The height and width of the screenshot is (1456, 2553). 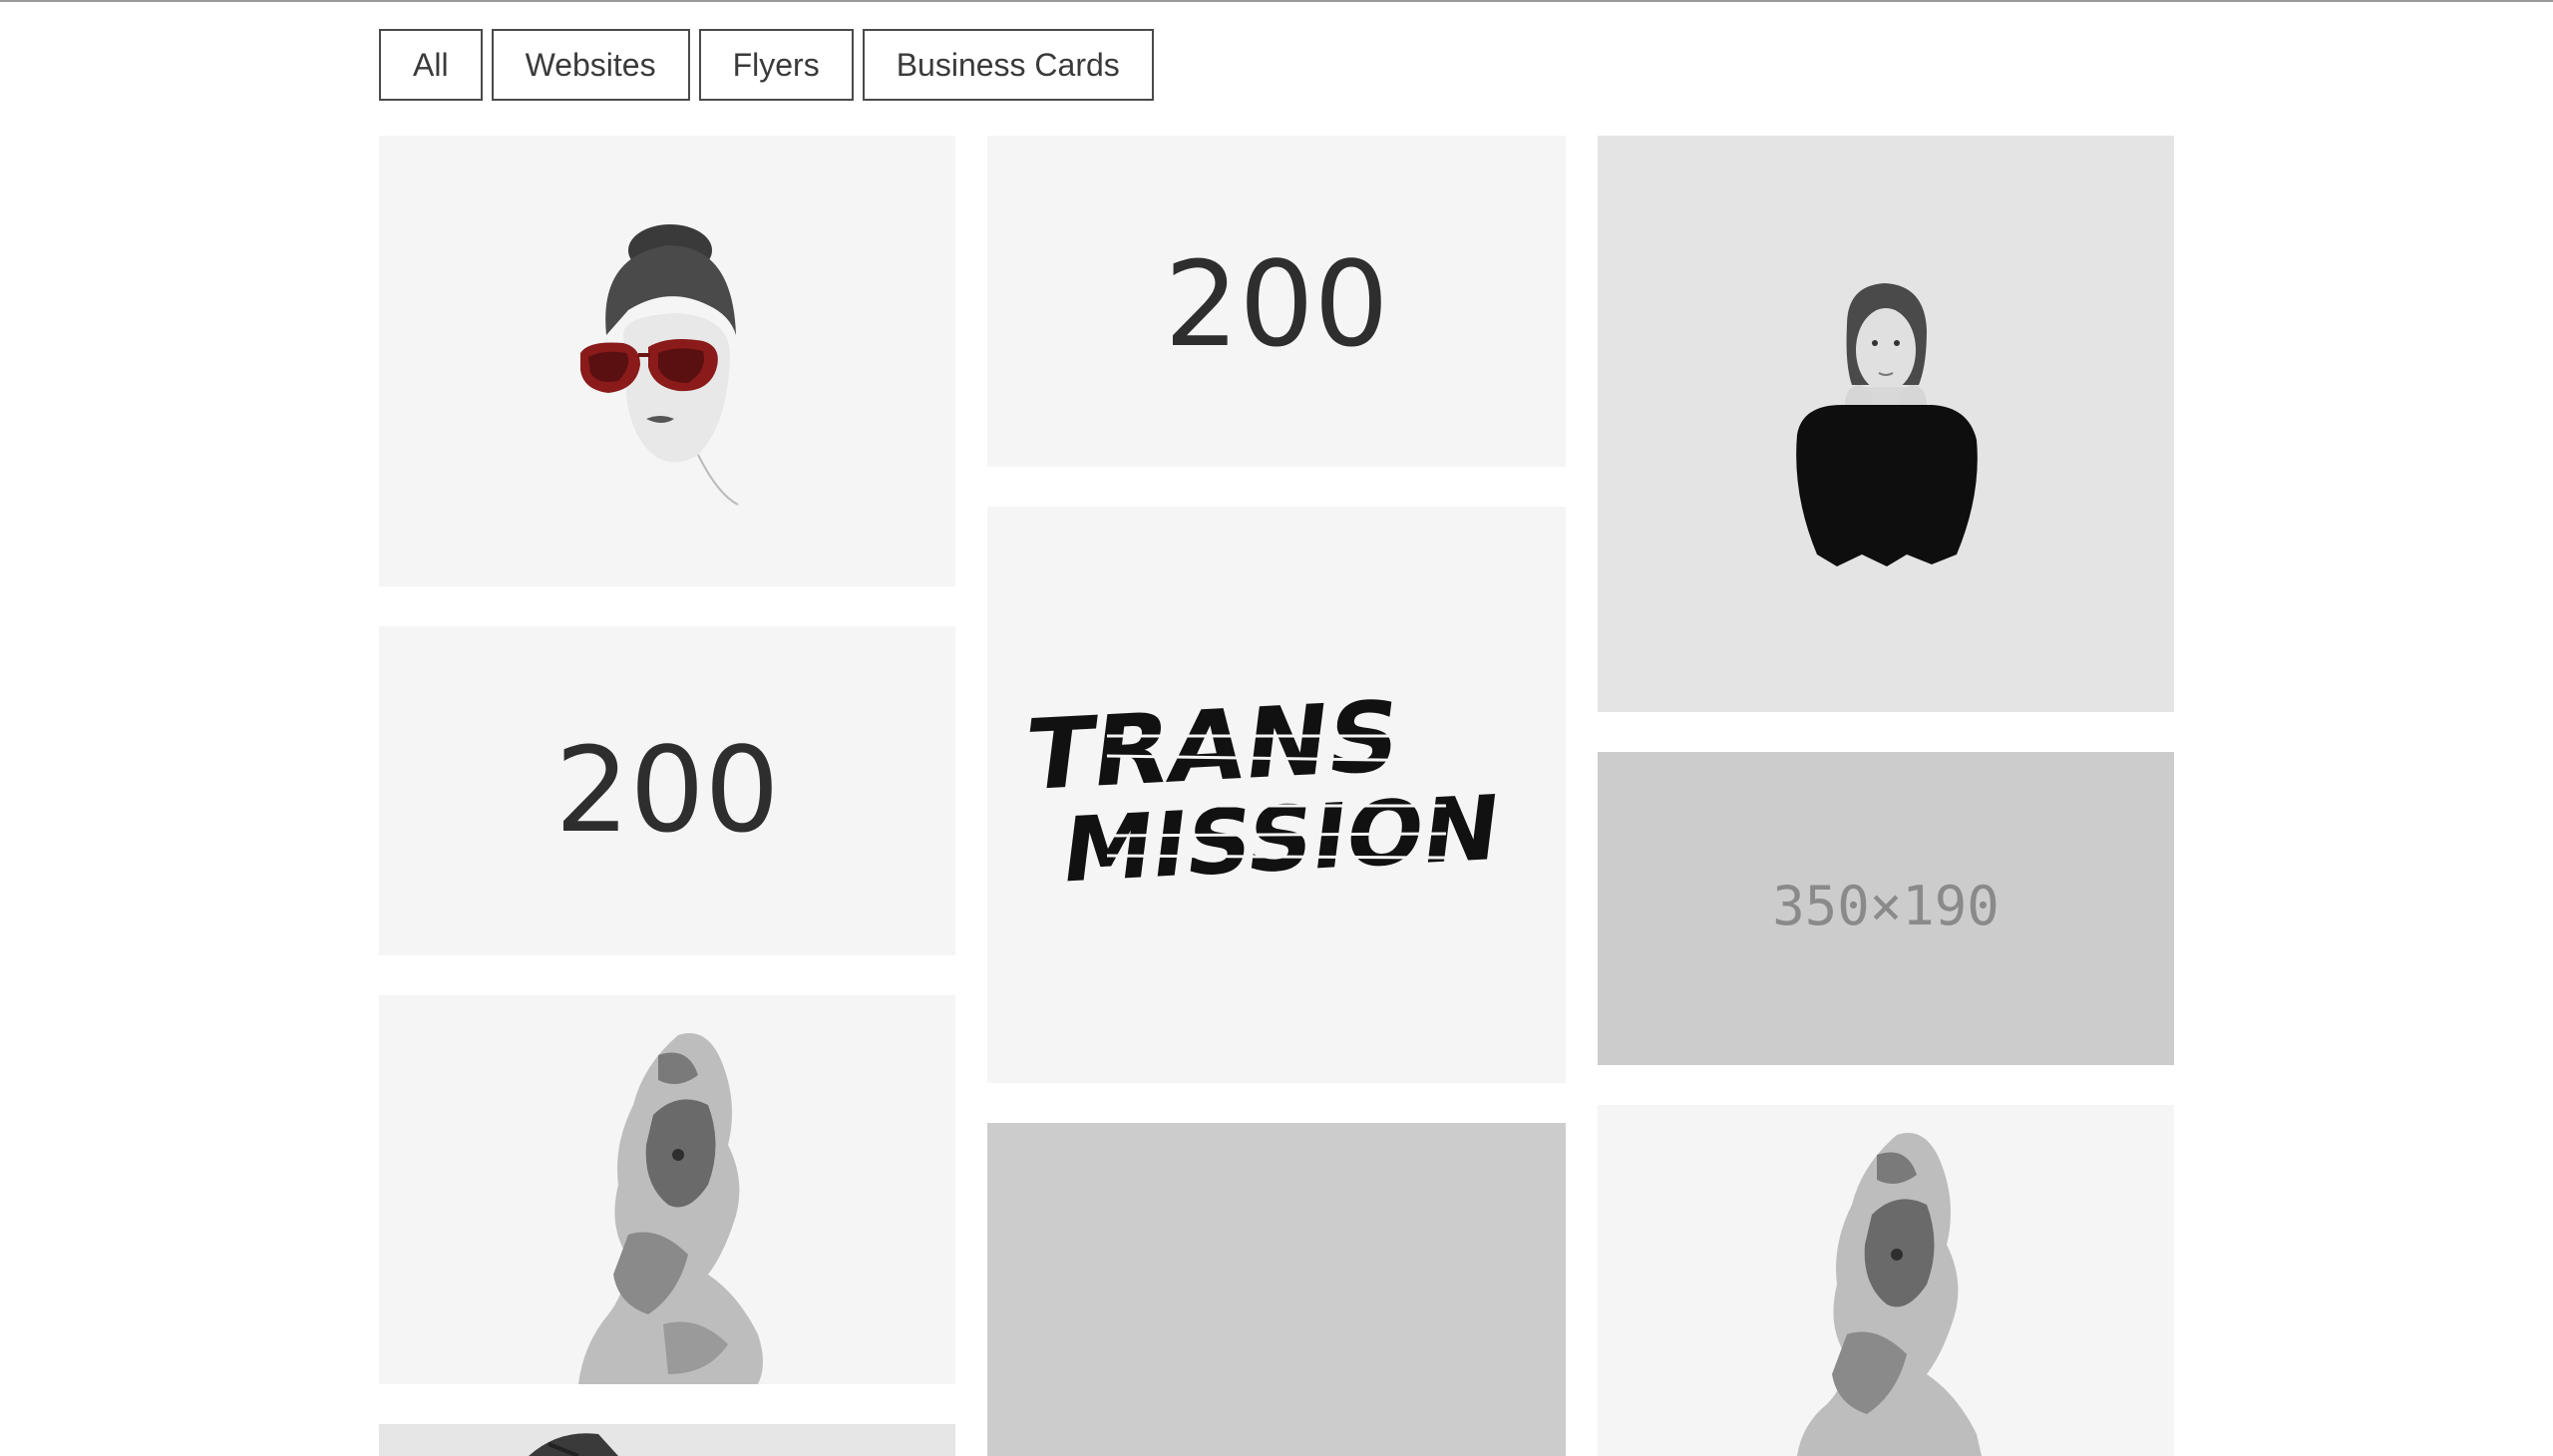 What do you see at coordinates (659, 365) in the screenshot?
I see `sunglasses-woman-image` at bounding box center [659, 365].